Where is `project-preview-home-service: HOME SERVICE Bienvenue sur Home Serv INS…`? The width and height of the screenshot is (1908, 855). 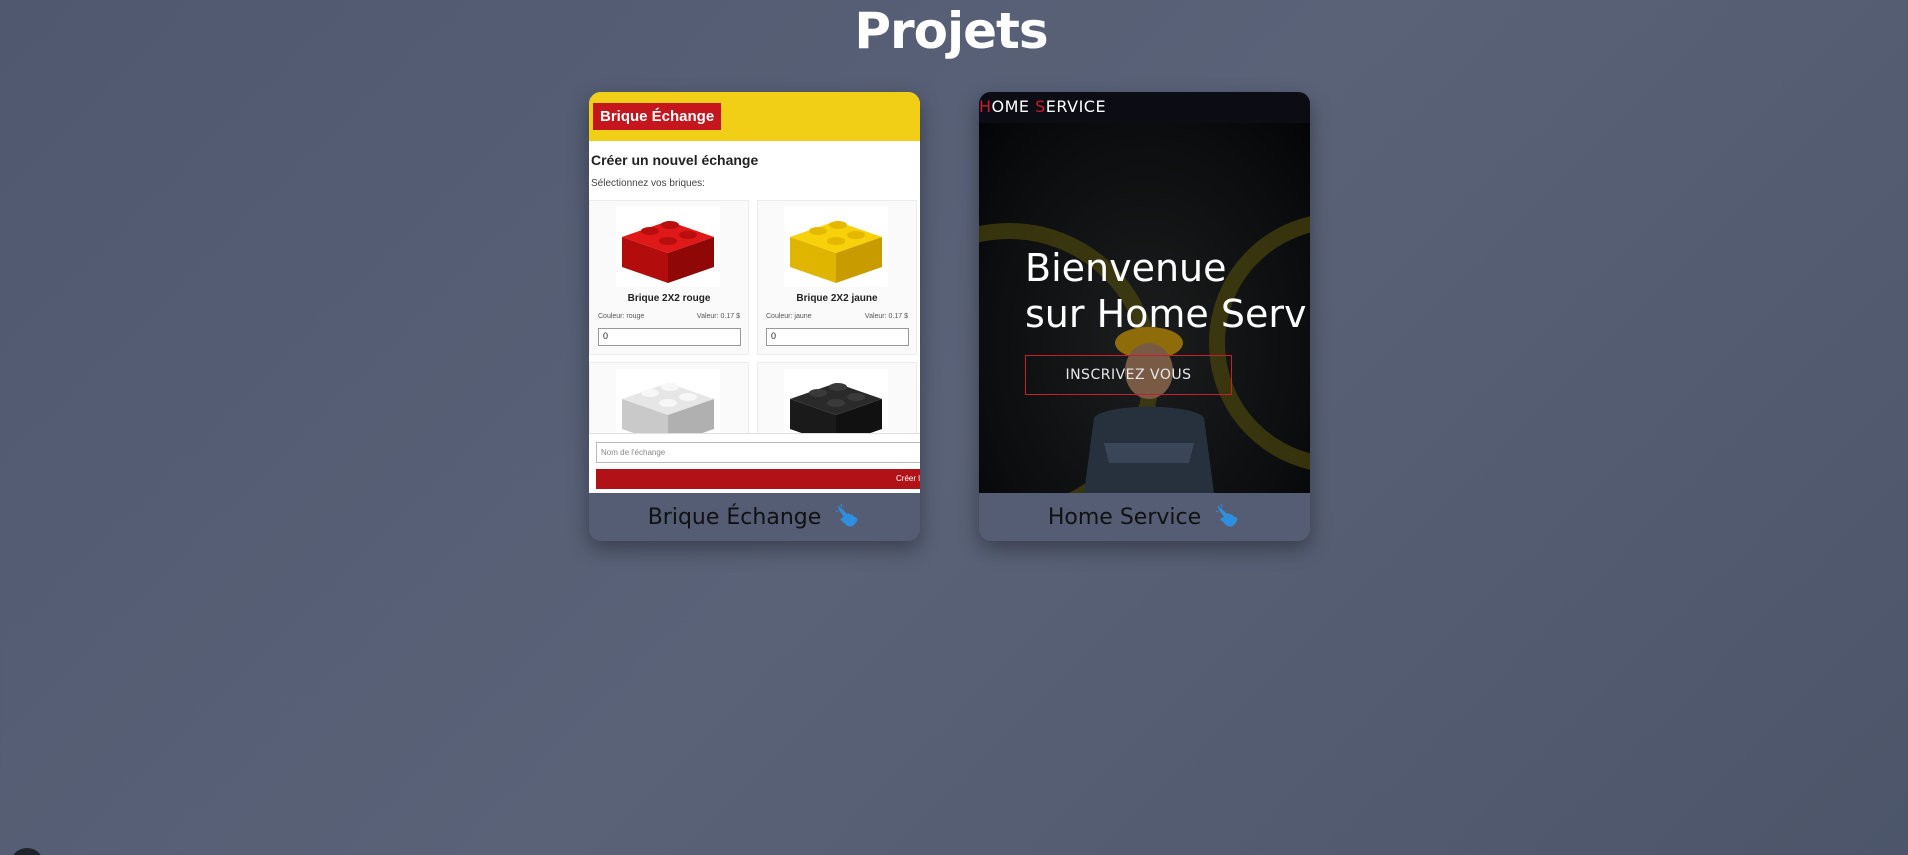
project-preview-home-service: HOME SERVICE Bienvenue sur Home Serv INS… is located at coordinates (1144, 292).